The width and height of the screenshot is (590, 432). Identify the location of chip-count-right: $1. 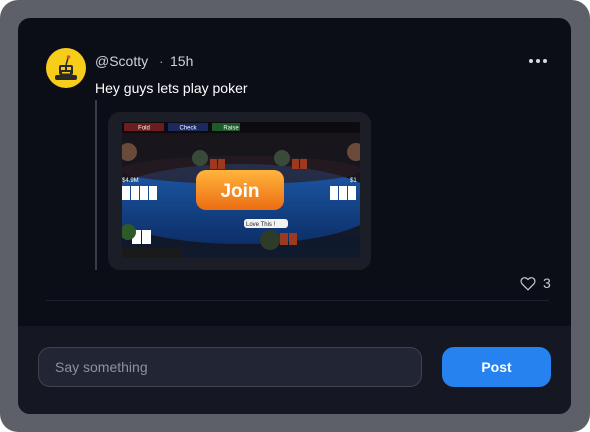
(353, 181).